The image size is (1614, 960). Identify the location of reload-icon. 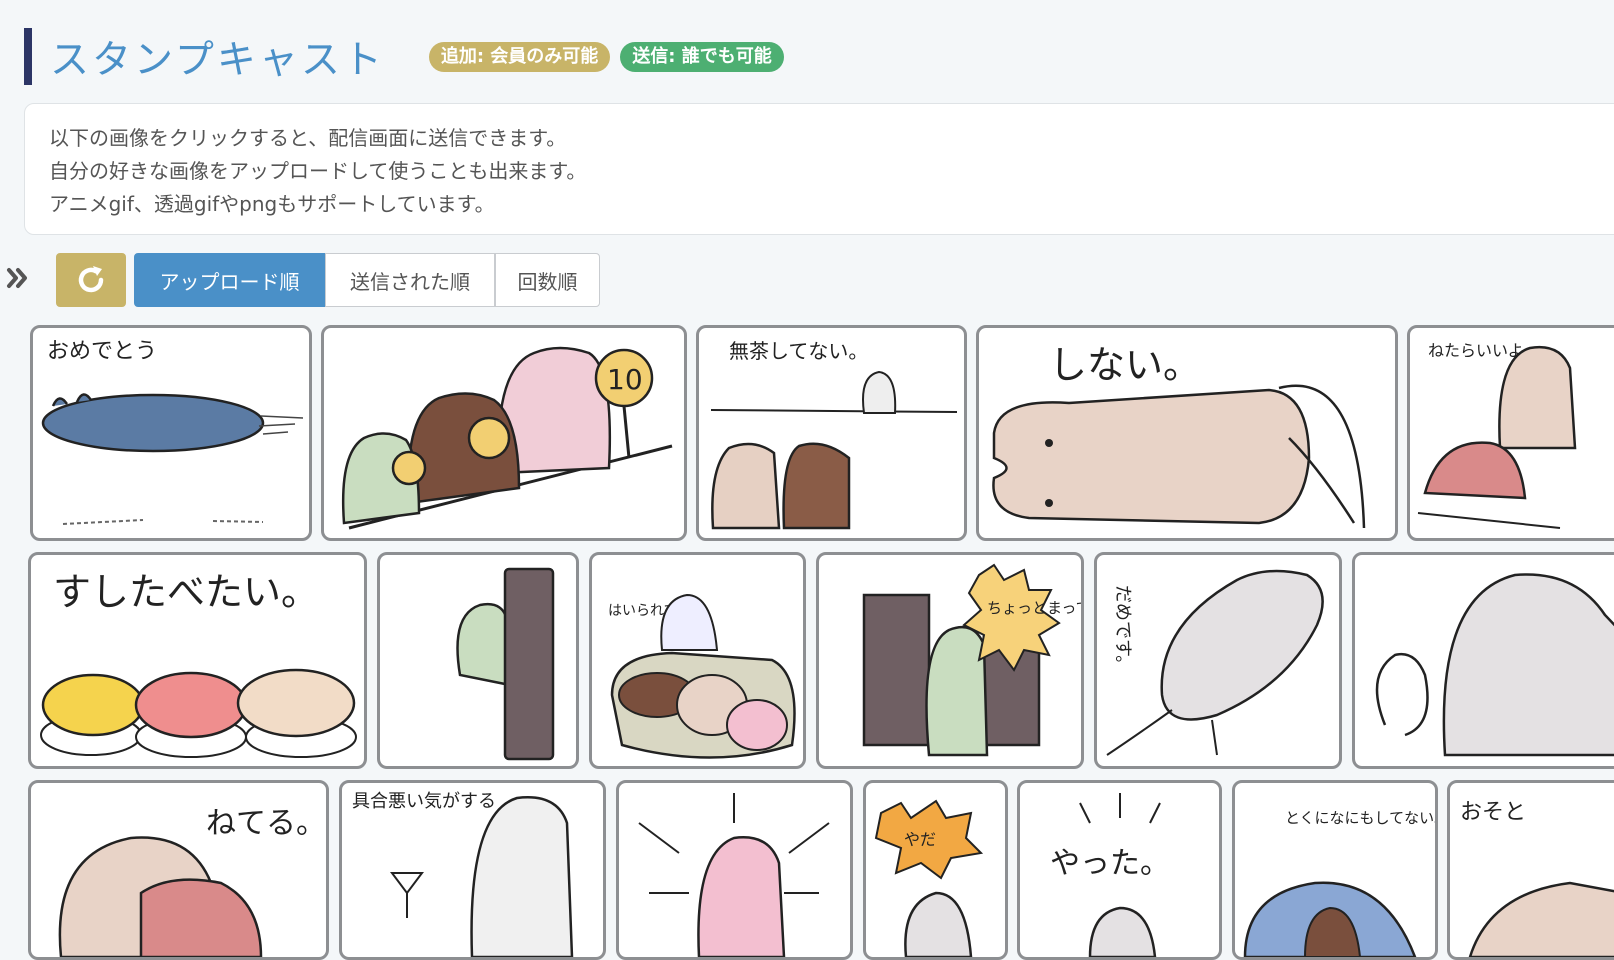
(91, 279).